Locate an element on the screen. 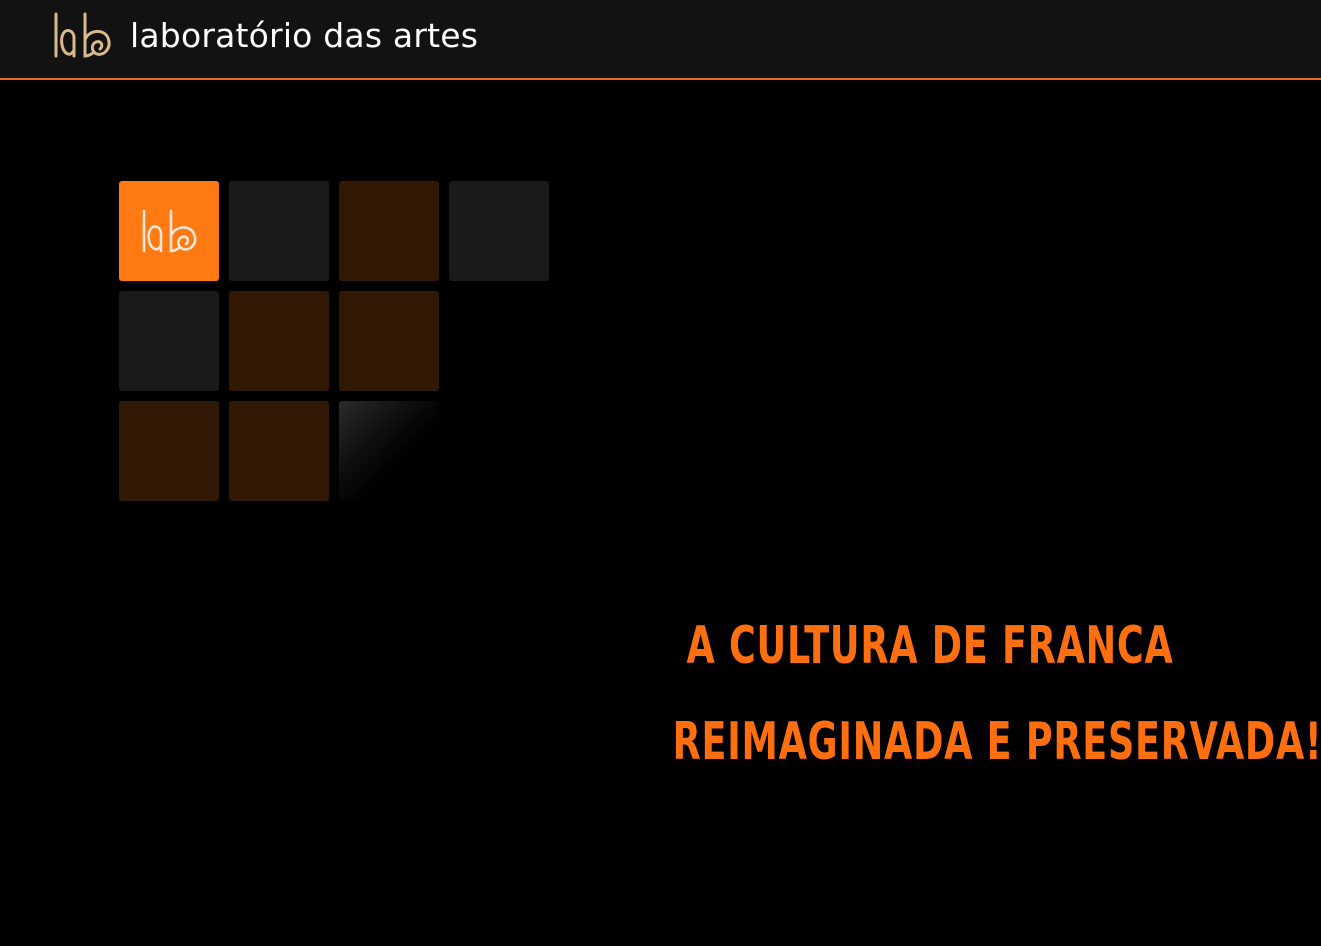  tile-grid is located at coordinates (334, 341).